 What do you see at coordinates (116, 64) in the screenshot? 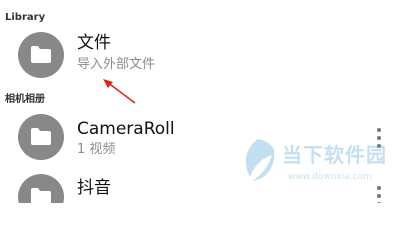
I see `library-item-subtitle: 导入外部文件` at bounding box center [116, 64].